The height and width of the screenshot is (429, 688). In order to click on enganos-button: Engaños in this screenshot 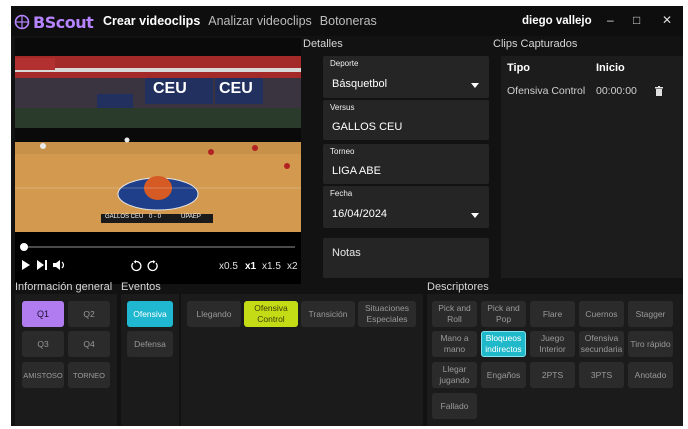, I will do `click(503, 375)`.